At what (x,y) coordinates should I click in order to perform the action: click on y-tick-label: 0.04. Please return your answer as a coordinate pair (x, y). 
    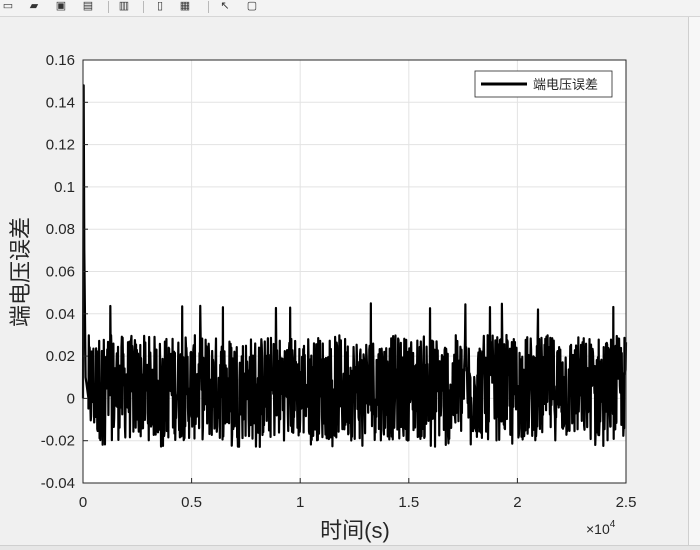
    Looking at the image, I should click on (60, 314).